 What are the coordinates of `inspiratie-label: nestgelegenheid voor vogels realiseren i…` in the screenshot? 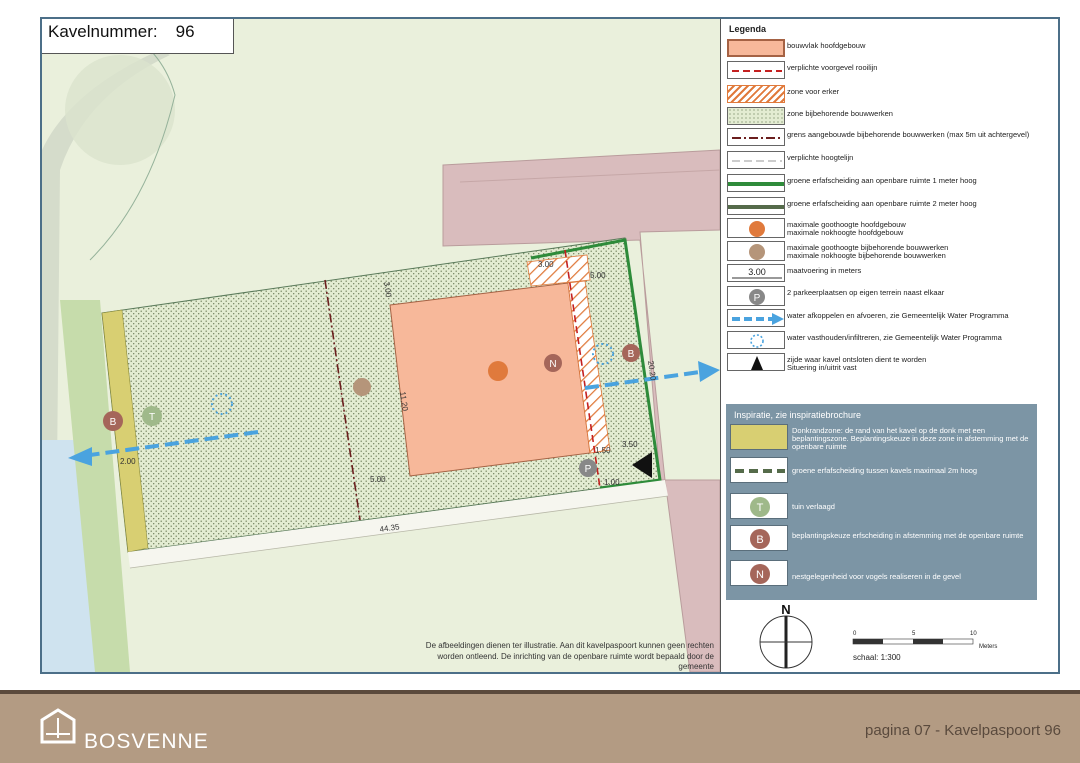 It's located at (876, 576).